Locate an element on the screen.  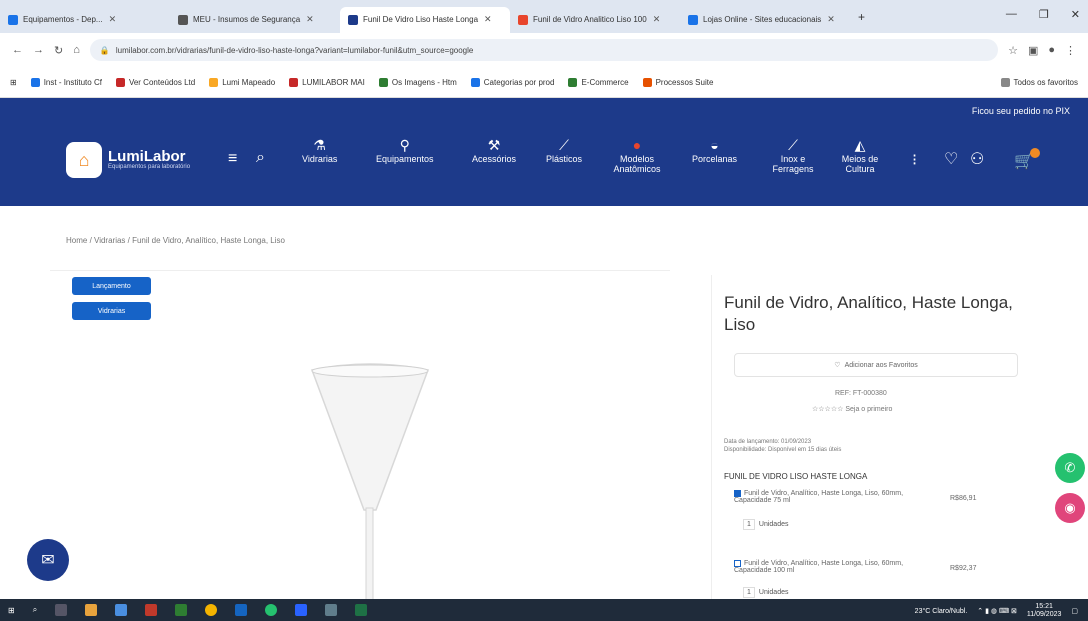
back-icon: ← is located at coordinates (17, 50).